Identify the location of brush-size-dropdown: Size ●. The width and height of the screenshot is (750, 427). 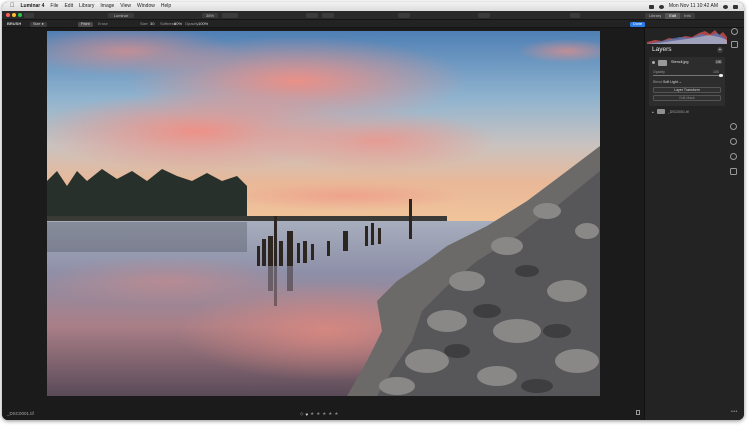
(38, 24).